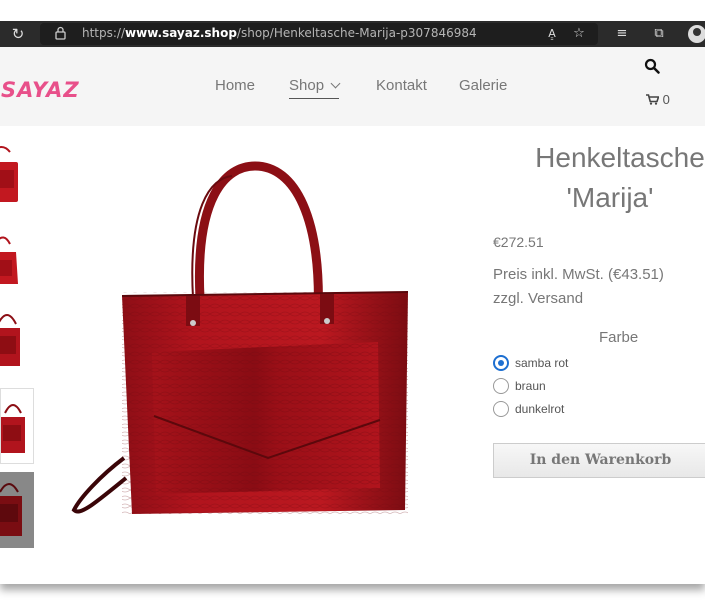 Image resolution: width=705 pixels, height=600 pixels. I want to click on nav-shop: Shop, so click(315, 88).